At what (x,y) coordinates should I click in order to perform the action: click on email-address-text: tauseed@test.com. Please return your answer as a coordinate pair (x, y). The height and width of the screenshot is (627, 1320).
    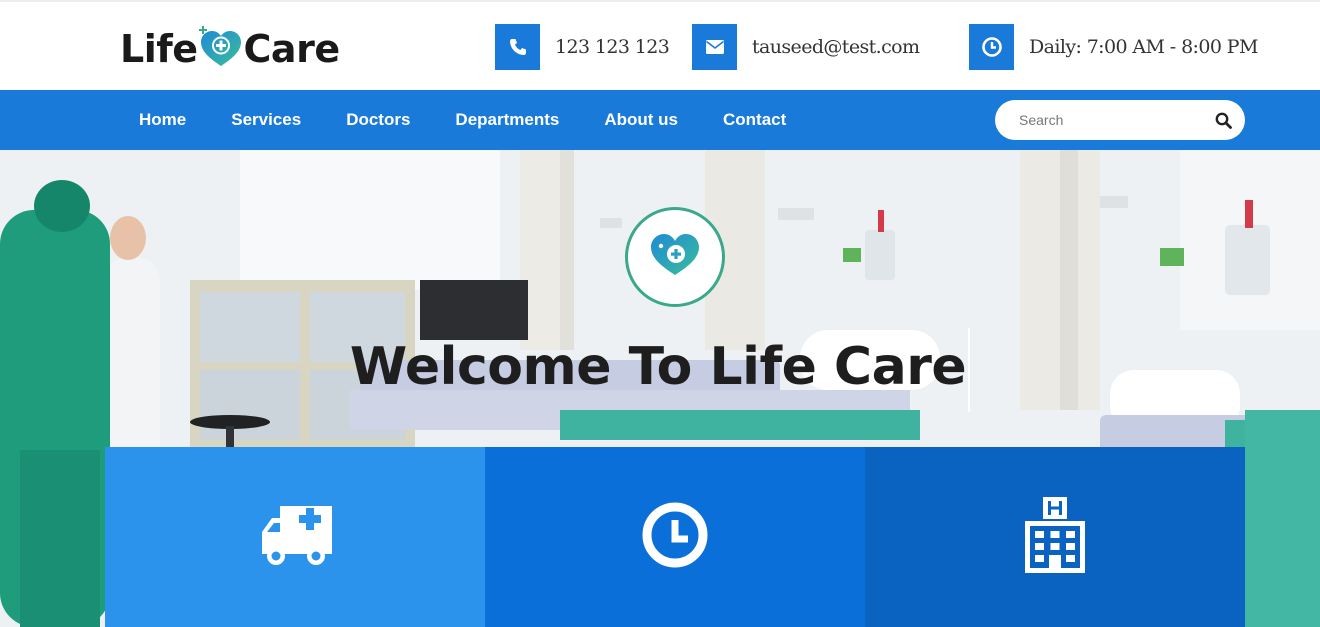
    Looking at the image, I should click on (836, 47).